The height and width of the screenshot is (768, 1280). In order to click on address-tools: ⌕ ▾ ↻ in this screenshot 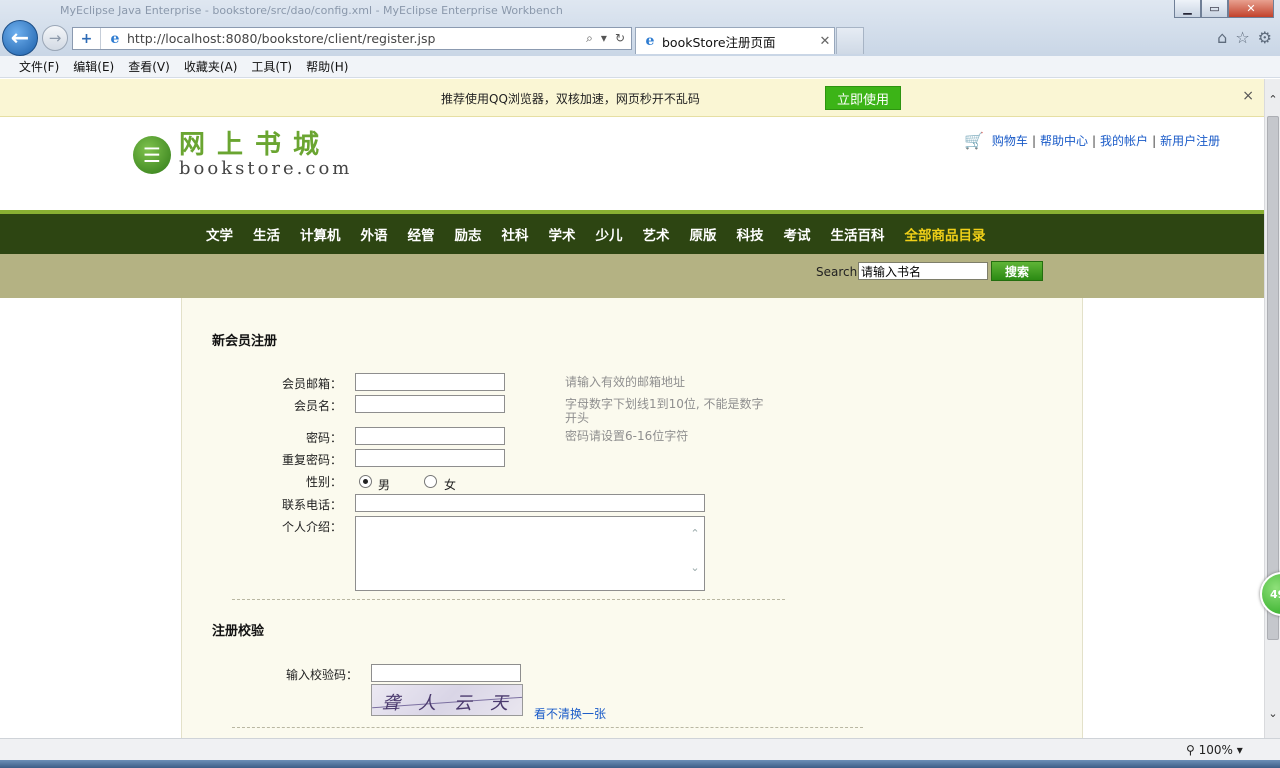, I will do `click(605, 38)`.